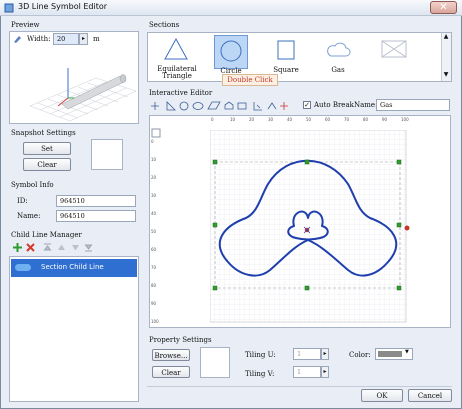 This screenshot has width=462, height=409. I want to click on cloud-icon, so click(338, 49).